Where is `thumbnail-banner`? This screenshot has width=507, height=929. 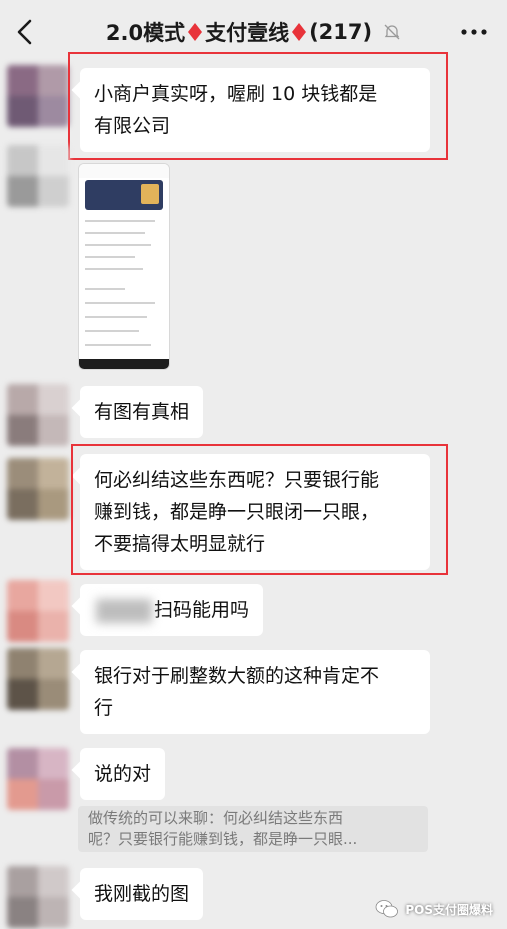
thumbnail-banner is located at coordinates (124, 195).